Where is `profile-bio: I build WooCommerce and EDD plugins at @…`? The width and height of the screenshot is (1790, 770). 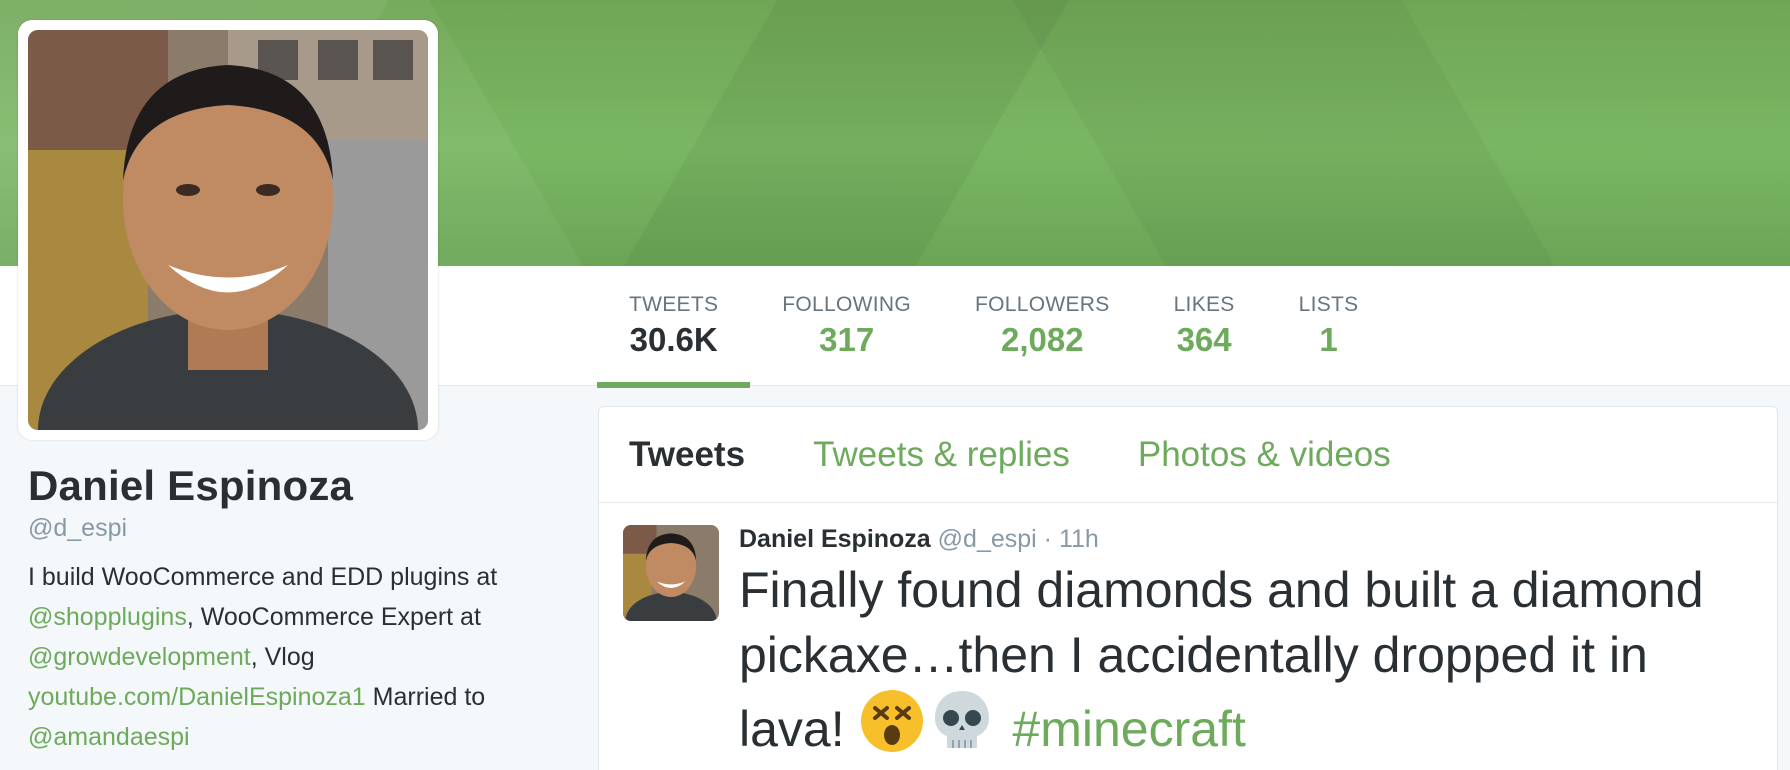 profile-bio: I build WooCommerce and EDD plugins at @… is located at coordinates (293, 657).